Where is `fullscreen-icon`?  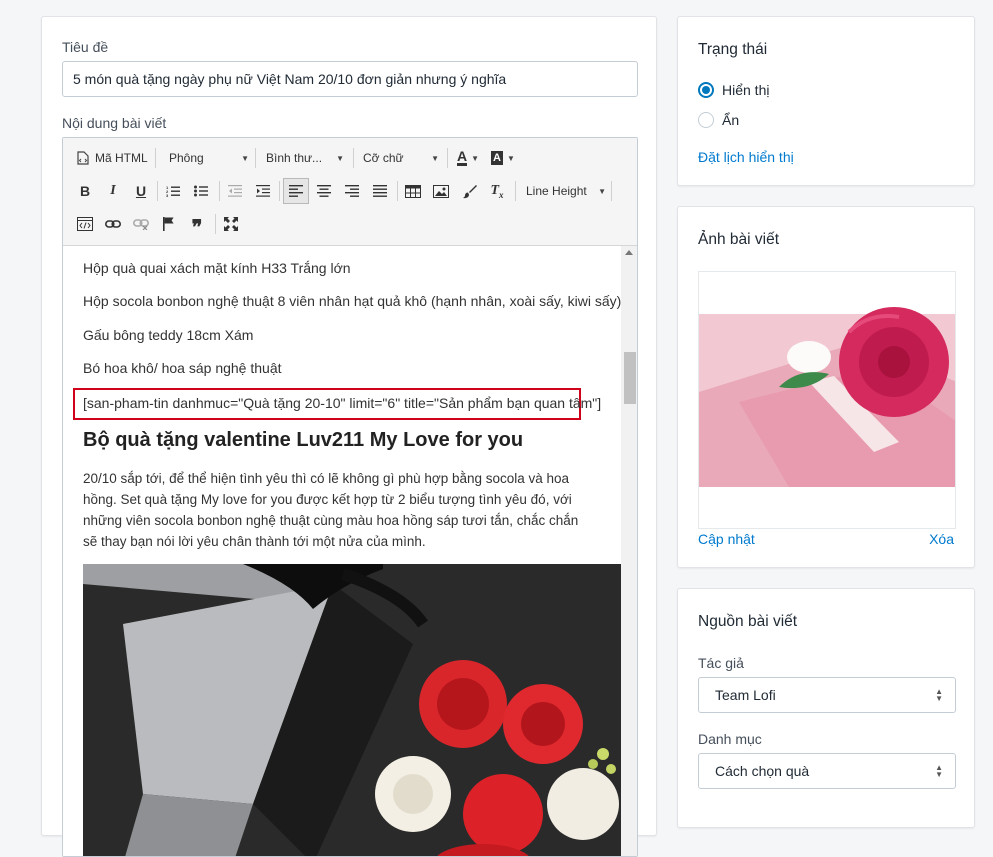 fullscreen-icon is located at coordinates (231, 224).